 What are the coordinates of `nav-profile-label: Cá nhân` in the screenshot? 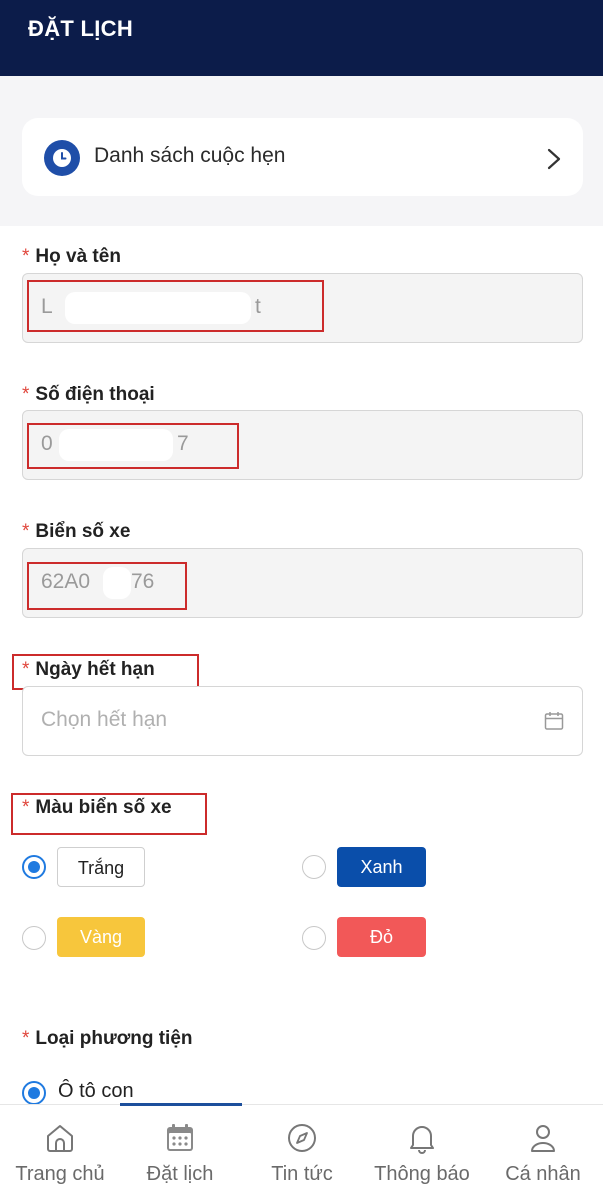 It's located at (543, 1174).